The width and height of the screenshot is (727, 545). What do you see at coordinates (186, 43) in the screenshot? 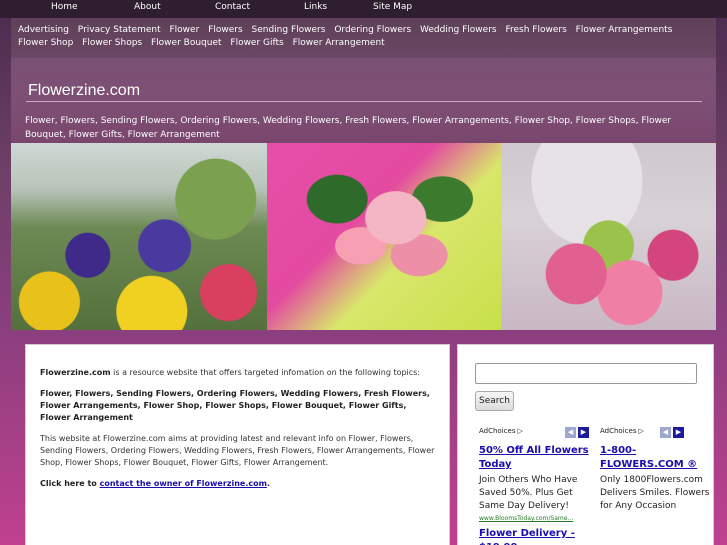
I see `subnav-link: Flower Bouquet` at bounding box center [186, 43].